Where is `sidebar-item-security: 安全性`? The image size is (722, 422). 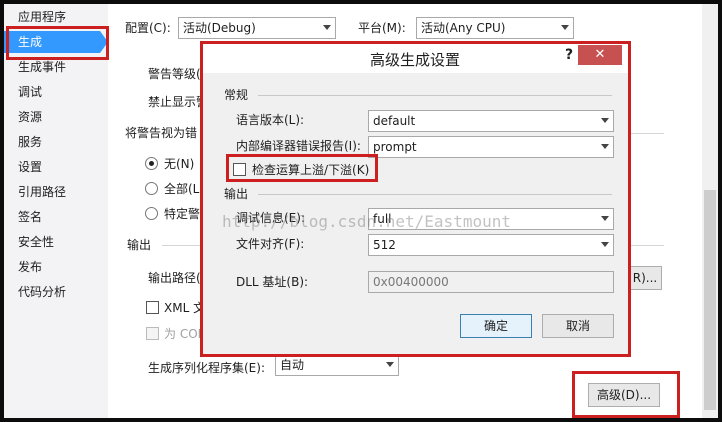 sidebar-item-security: 安全性 is located at coordinates (56, 242).